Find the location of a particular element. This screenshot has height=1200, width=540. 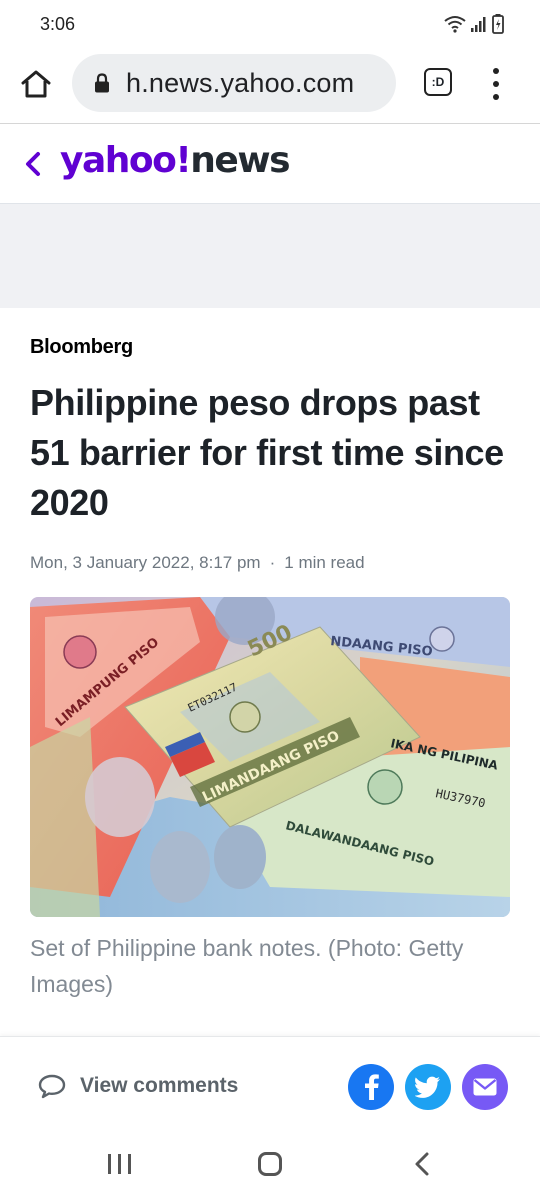

yahoo-news-logo: yahoo!news is located at coordinates (175, 160).